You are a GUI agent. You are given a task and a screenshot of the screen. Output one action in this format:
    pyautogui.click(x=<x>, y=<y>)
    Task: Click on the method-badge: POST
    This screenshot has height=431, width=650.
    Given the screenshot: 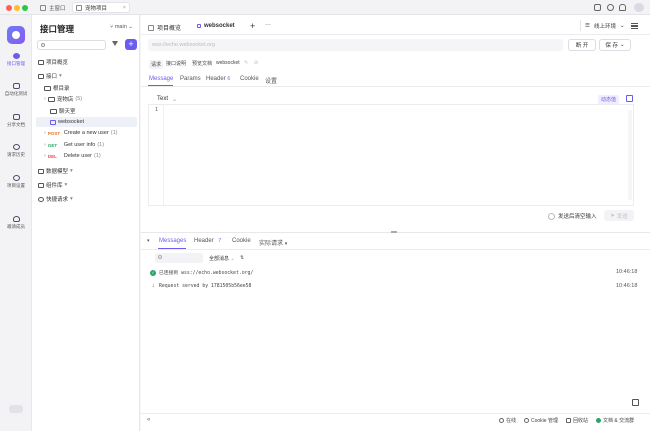 What is the action you would take?
    pyautogui.click(x=55, y=133)
    